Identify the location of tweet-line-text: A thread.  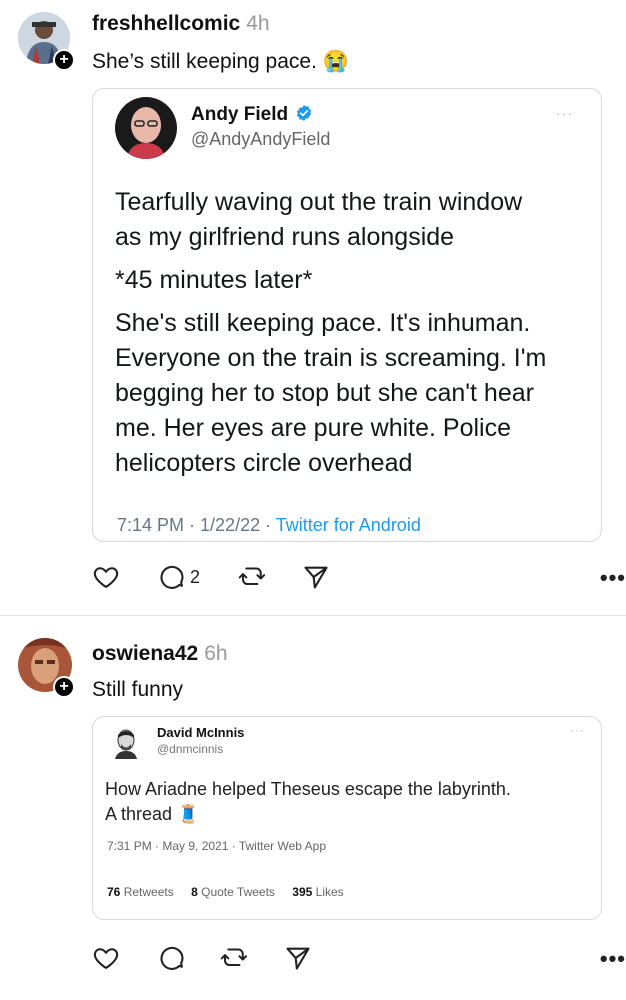
(139, 814).